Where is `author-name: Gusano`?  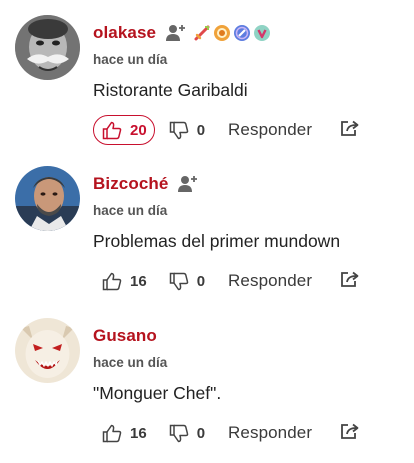 author-name: Gusano is located at coordinates (125, 336).